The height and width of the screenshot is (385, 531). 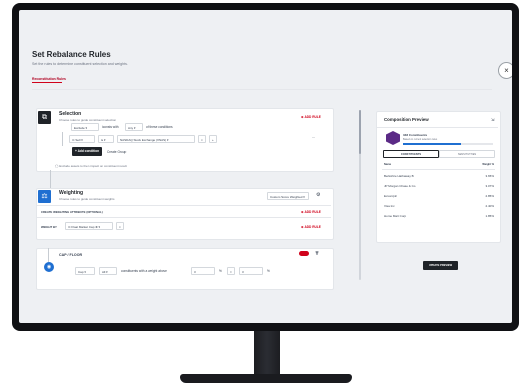 What do you see at coordinates (439, 164) in the screenshot?
I see `preview-table-header: Name Weight %` at bounding box center [439, 164].